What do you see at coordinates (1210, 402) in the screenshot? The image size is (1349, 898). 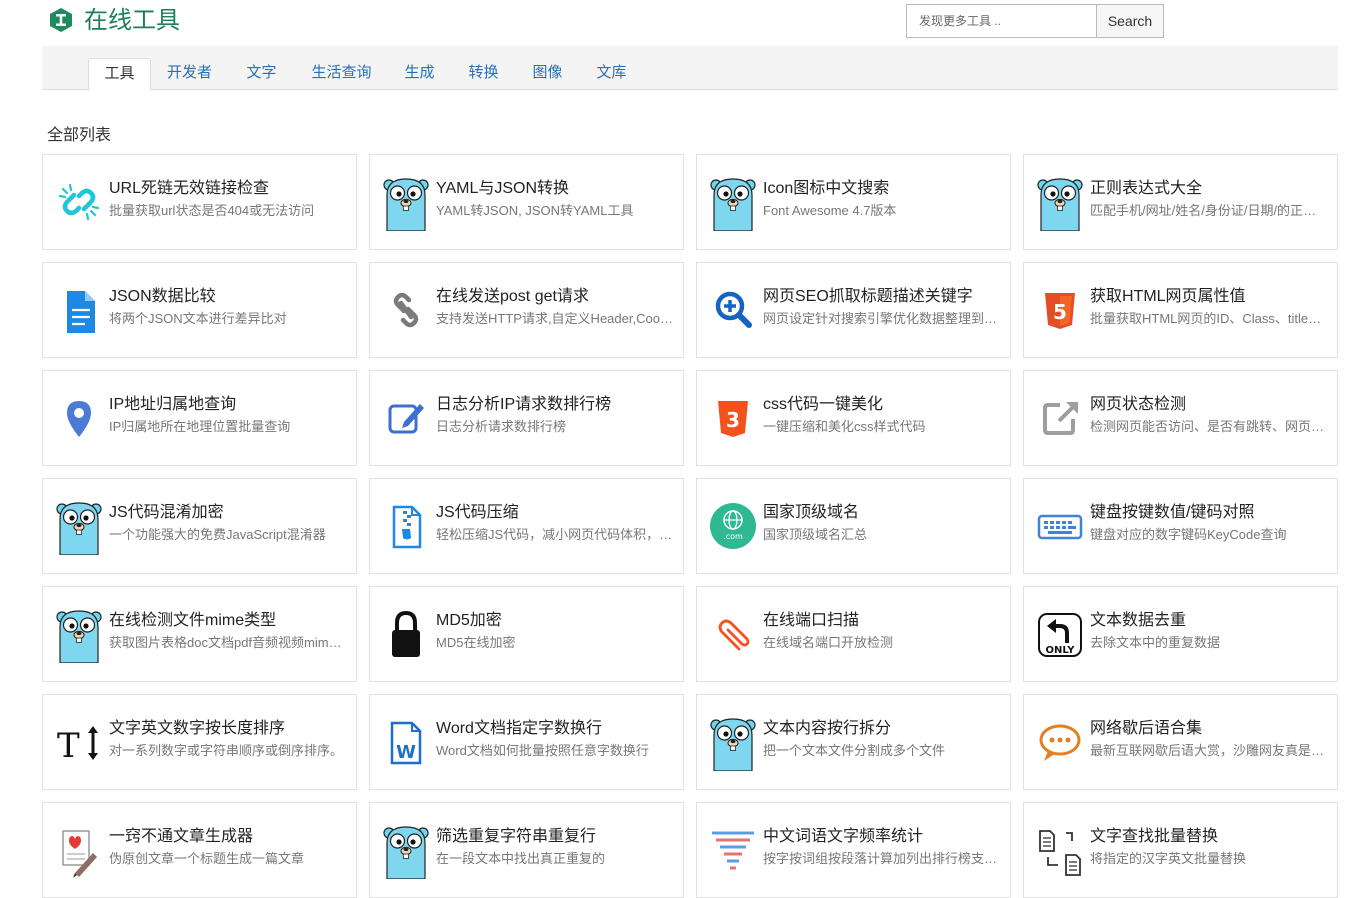 I see `tool-title: 网页状态检测` at bounding box center [1210, 402].